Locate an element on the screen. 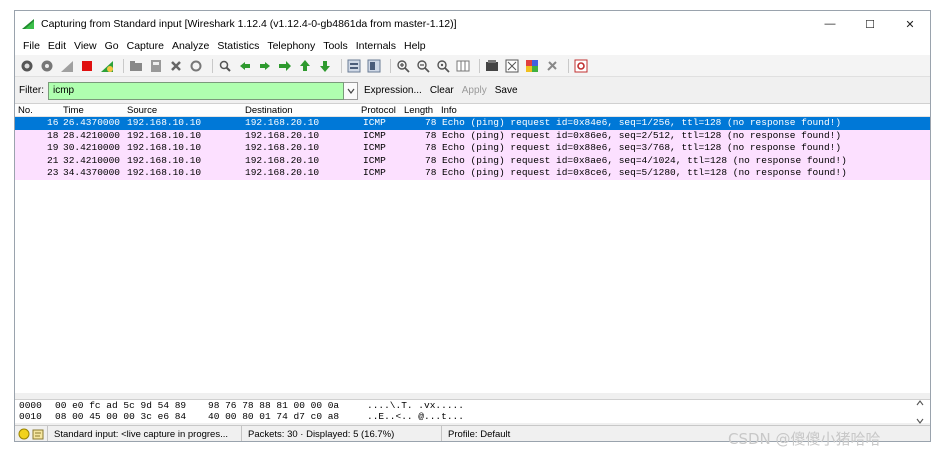  display-filter-input: icmp is located at coordinates (196, 90).